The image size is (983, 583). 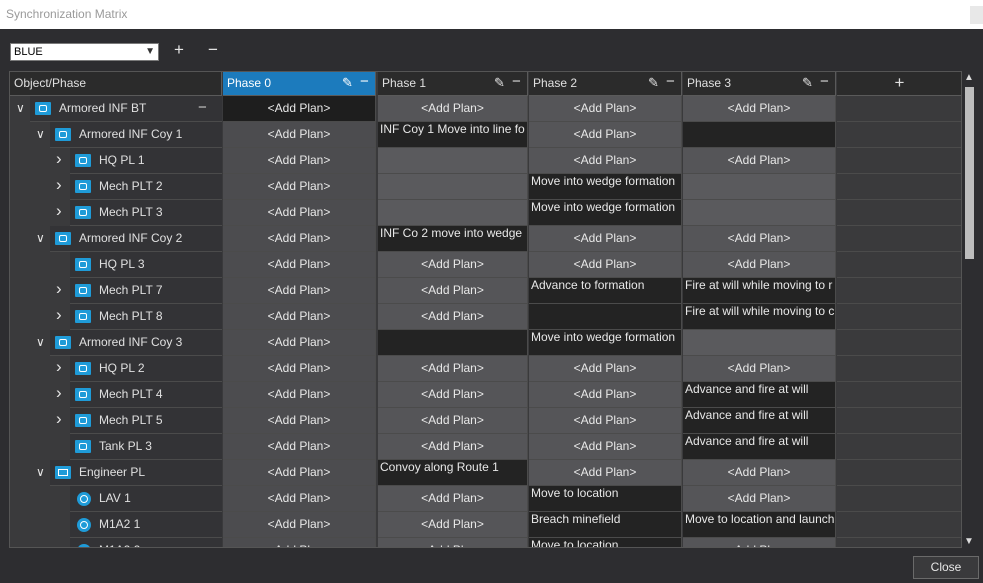 I want to click on tree-row: › Mech PLT 7, so click(x=116, y=291).